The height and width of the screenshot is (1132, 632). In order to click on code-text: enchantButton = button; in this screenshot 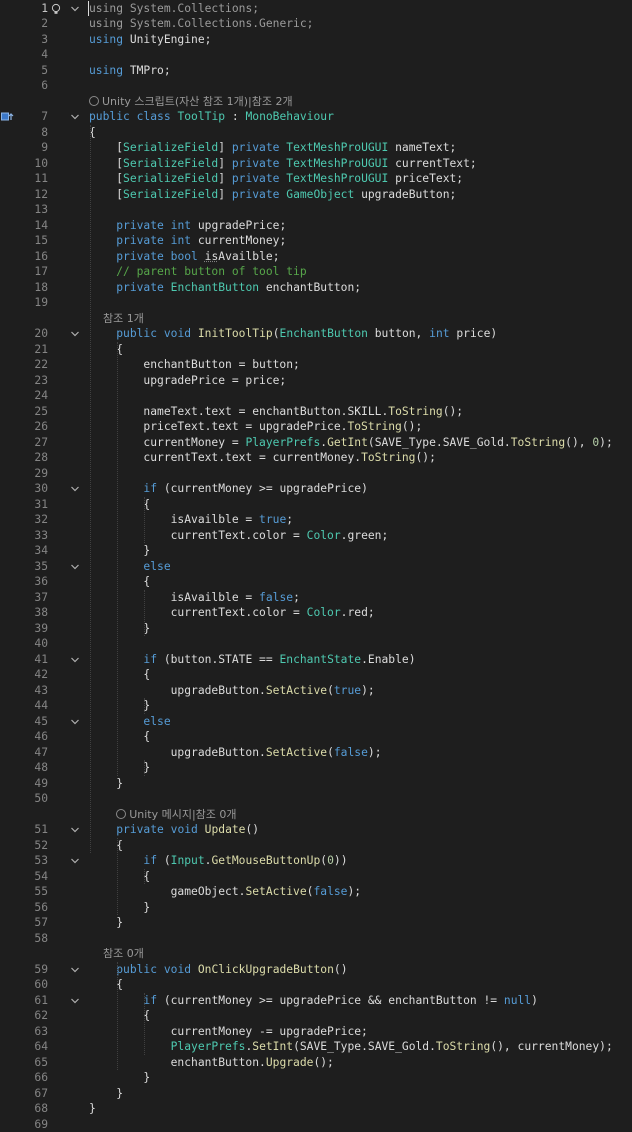, I will do `click(194, 365)`.